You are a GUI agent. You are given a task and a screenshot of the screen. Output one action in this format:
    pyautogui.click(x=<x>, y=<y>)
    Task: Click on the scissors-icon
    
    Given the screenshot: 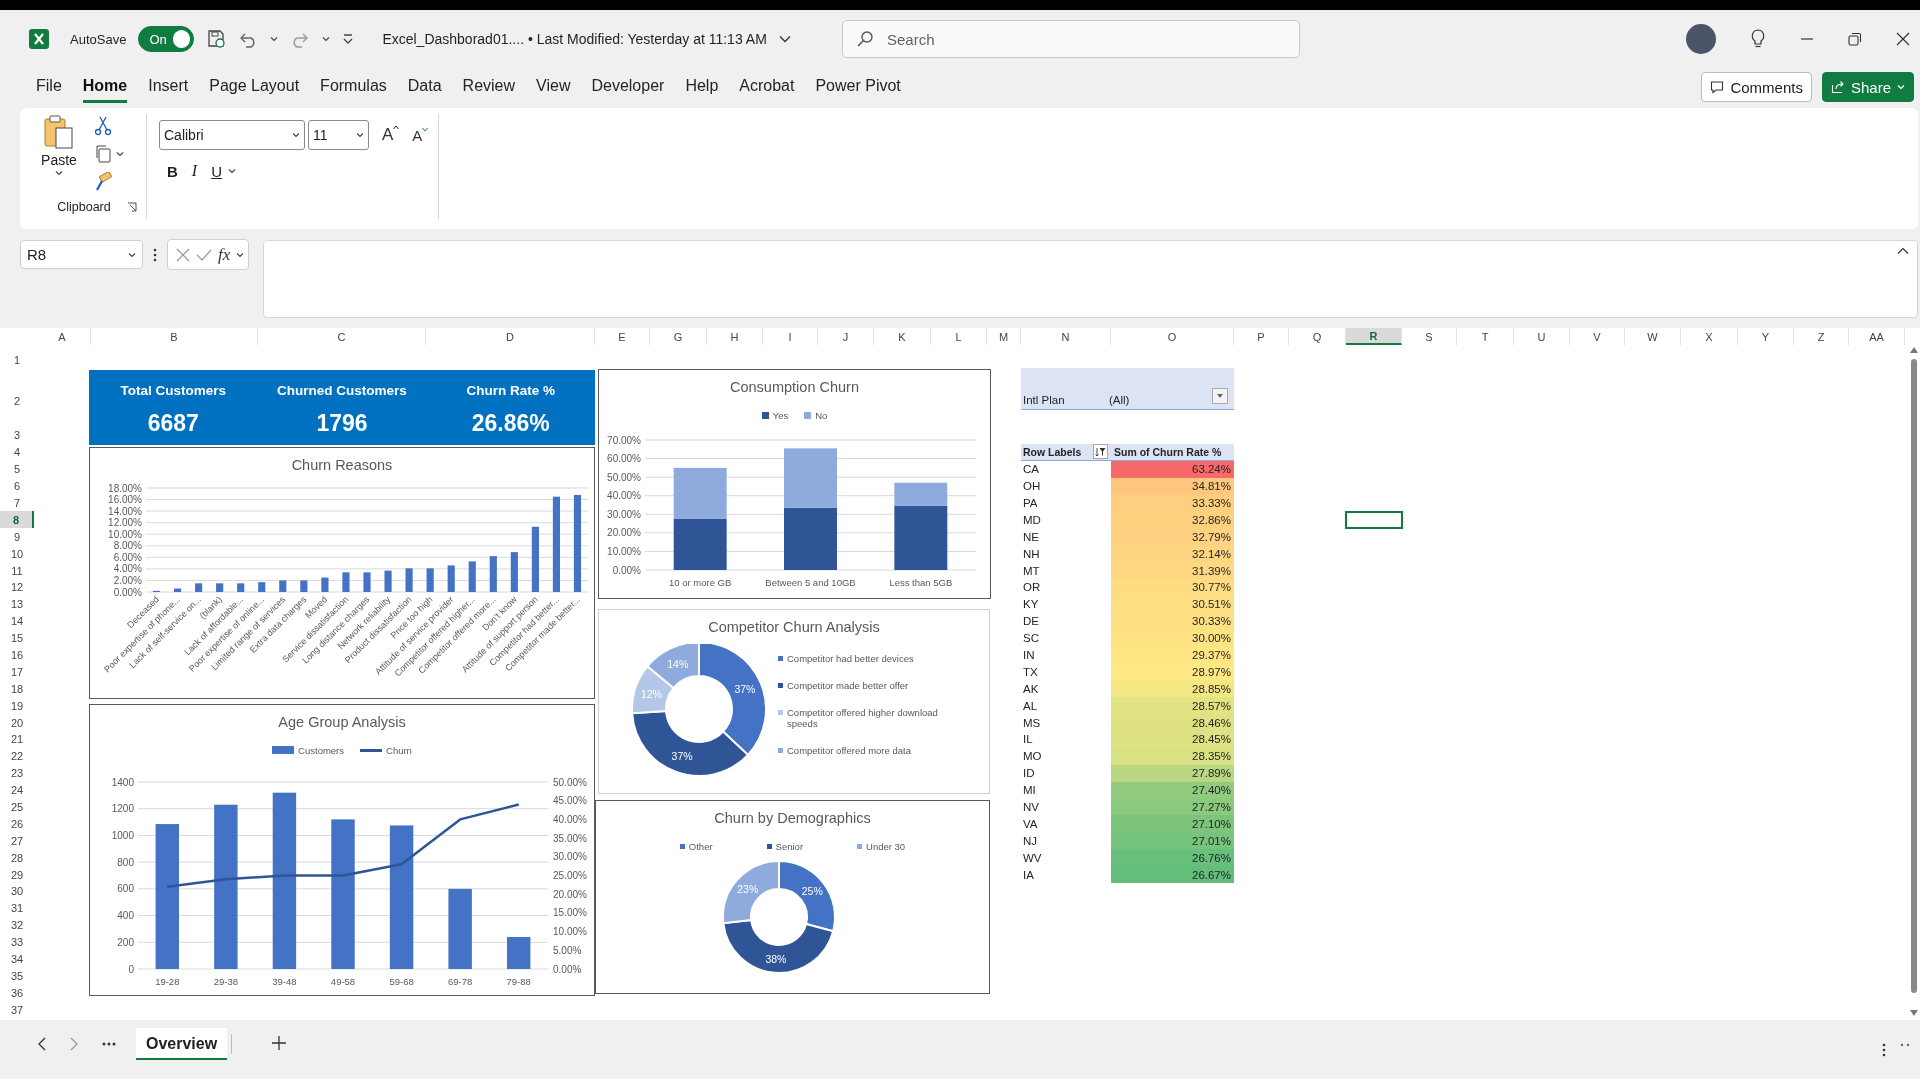 What is the action you would take?
    pyautogui.click(x=103, y=126)
    